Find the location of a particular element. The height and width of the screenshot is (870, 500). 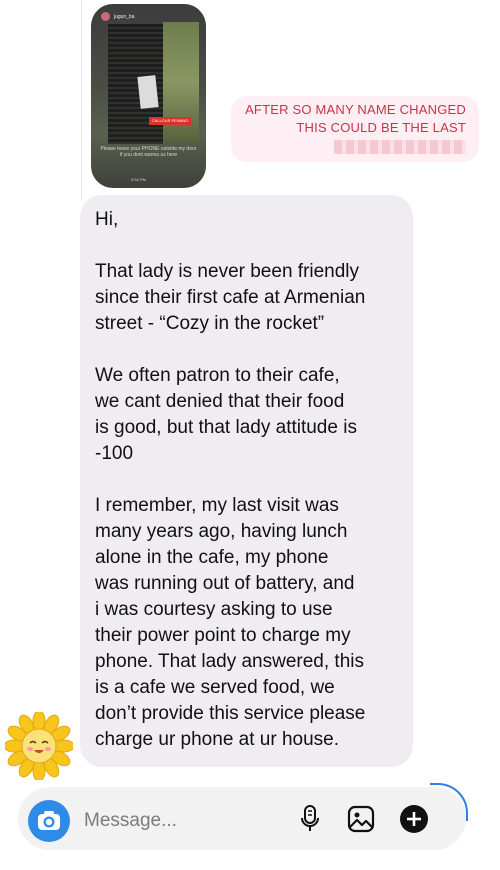

story-header: jugun_ba is located at coordinates (118, 16).